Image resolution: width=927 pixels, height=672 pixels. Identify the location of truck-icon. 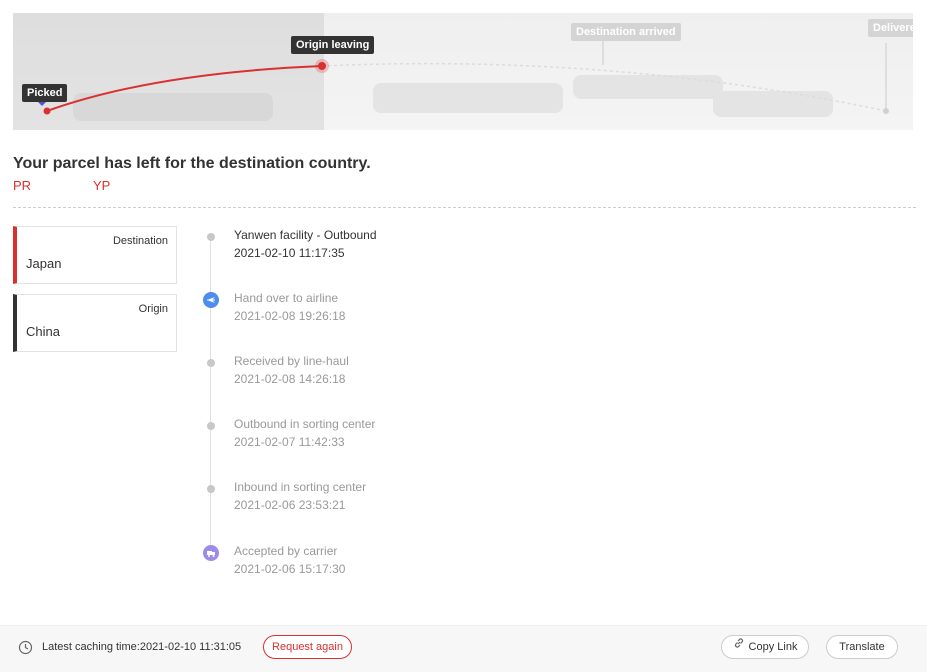
(211, 553).